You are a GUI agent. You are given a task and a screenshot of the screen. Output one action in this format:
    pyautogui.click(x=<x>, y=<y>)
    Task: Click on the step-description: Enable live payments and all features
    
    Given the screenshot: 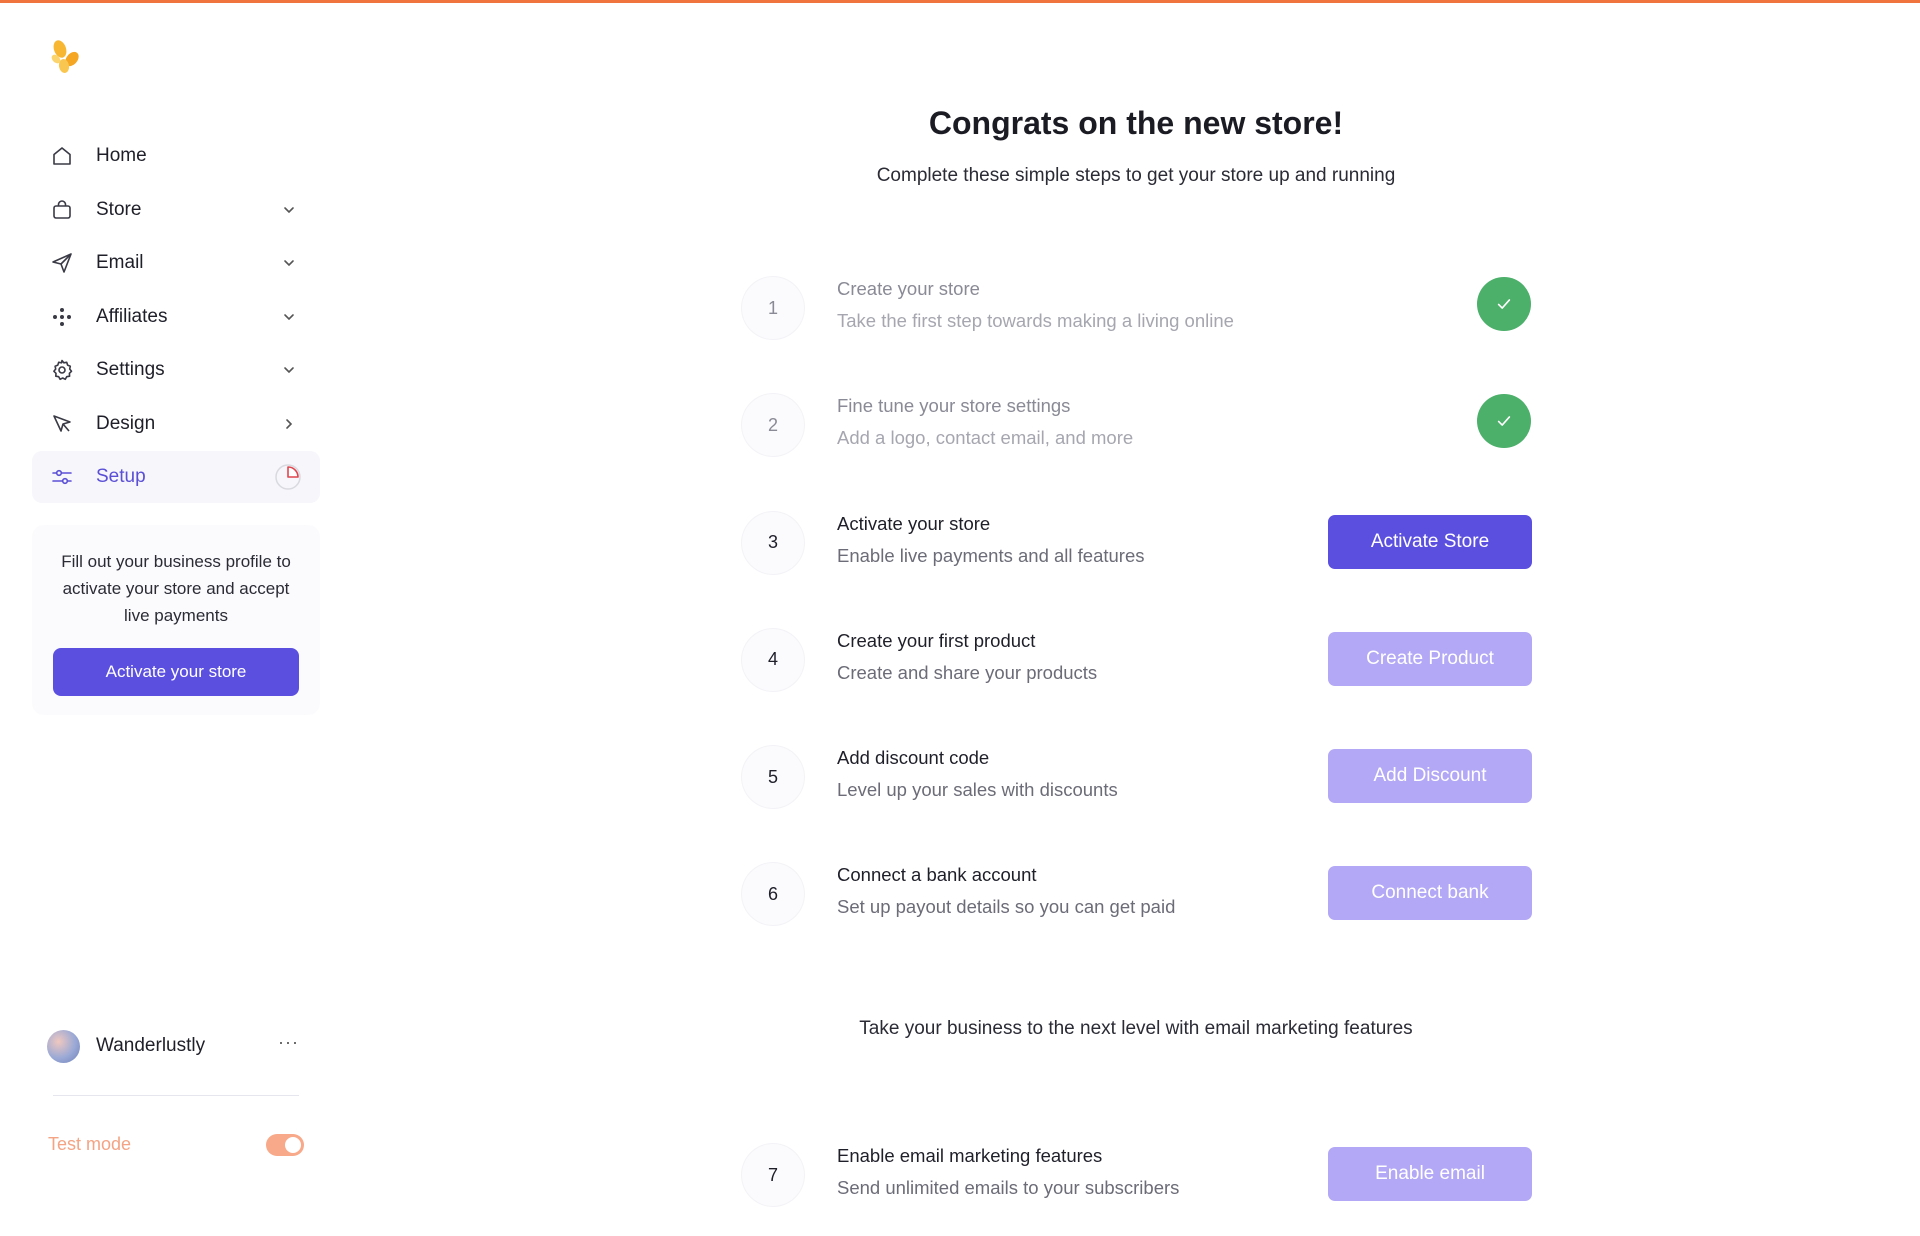 What is the action you would take?
    pyautogui.click(x=991, y=555)
    